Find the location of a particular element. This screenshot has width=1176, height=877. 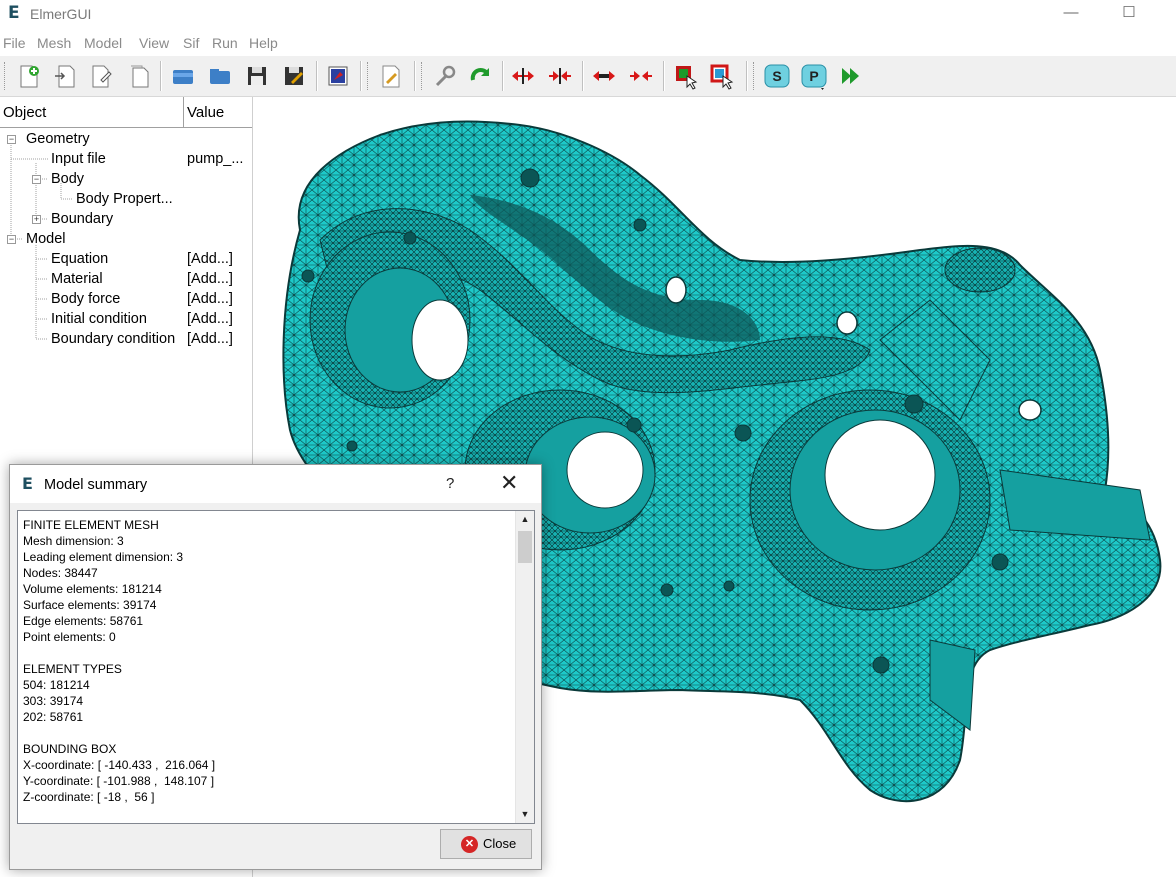

select-edge-icon is located at coordinates (722, 76).